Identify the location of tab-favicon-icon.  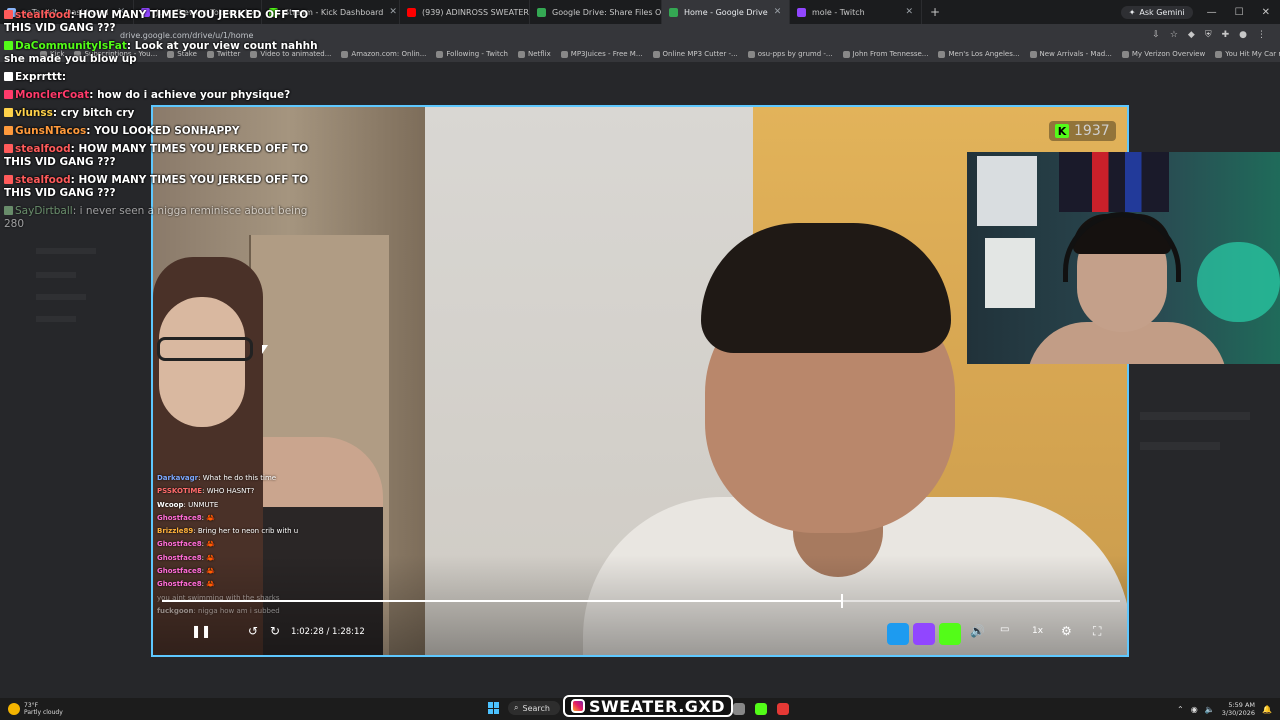
(673, 12).